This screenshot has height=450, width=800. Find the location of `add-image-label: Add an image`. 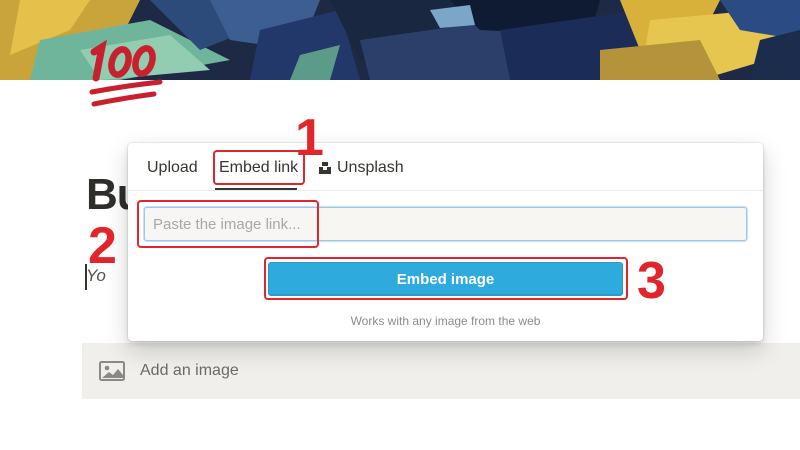

add-image-label: Add an image is located at coordinates (189, 370).